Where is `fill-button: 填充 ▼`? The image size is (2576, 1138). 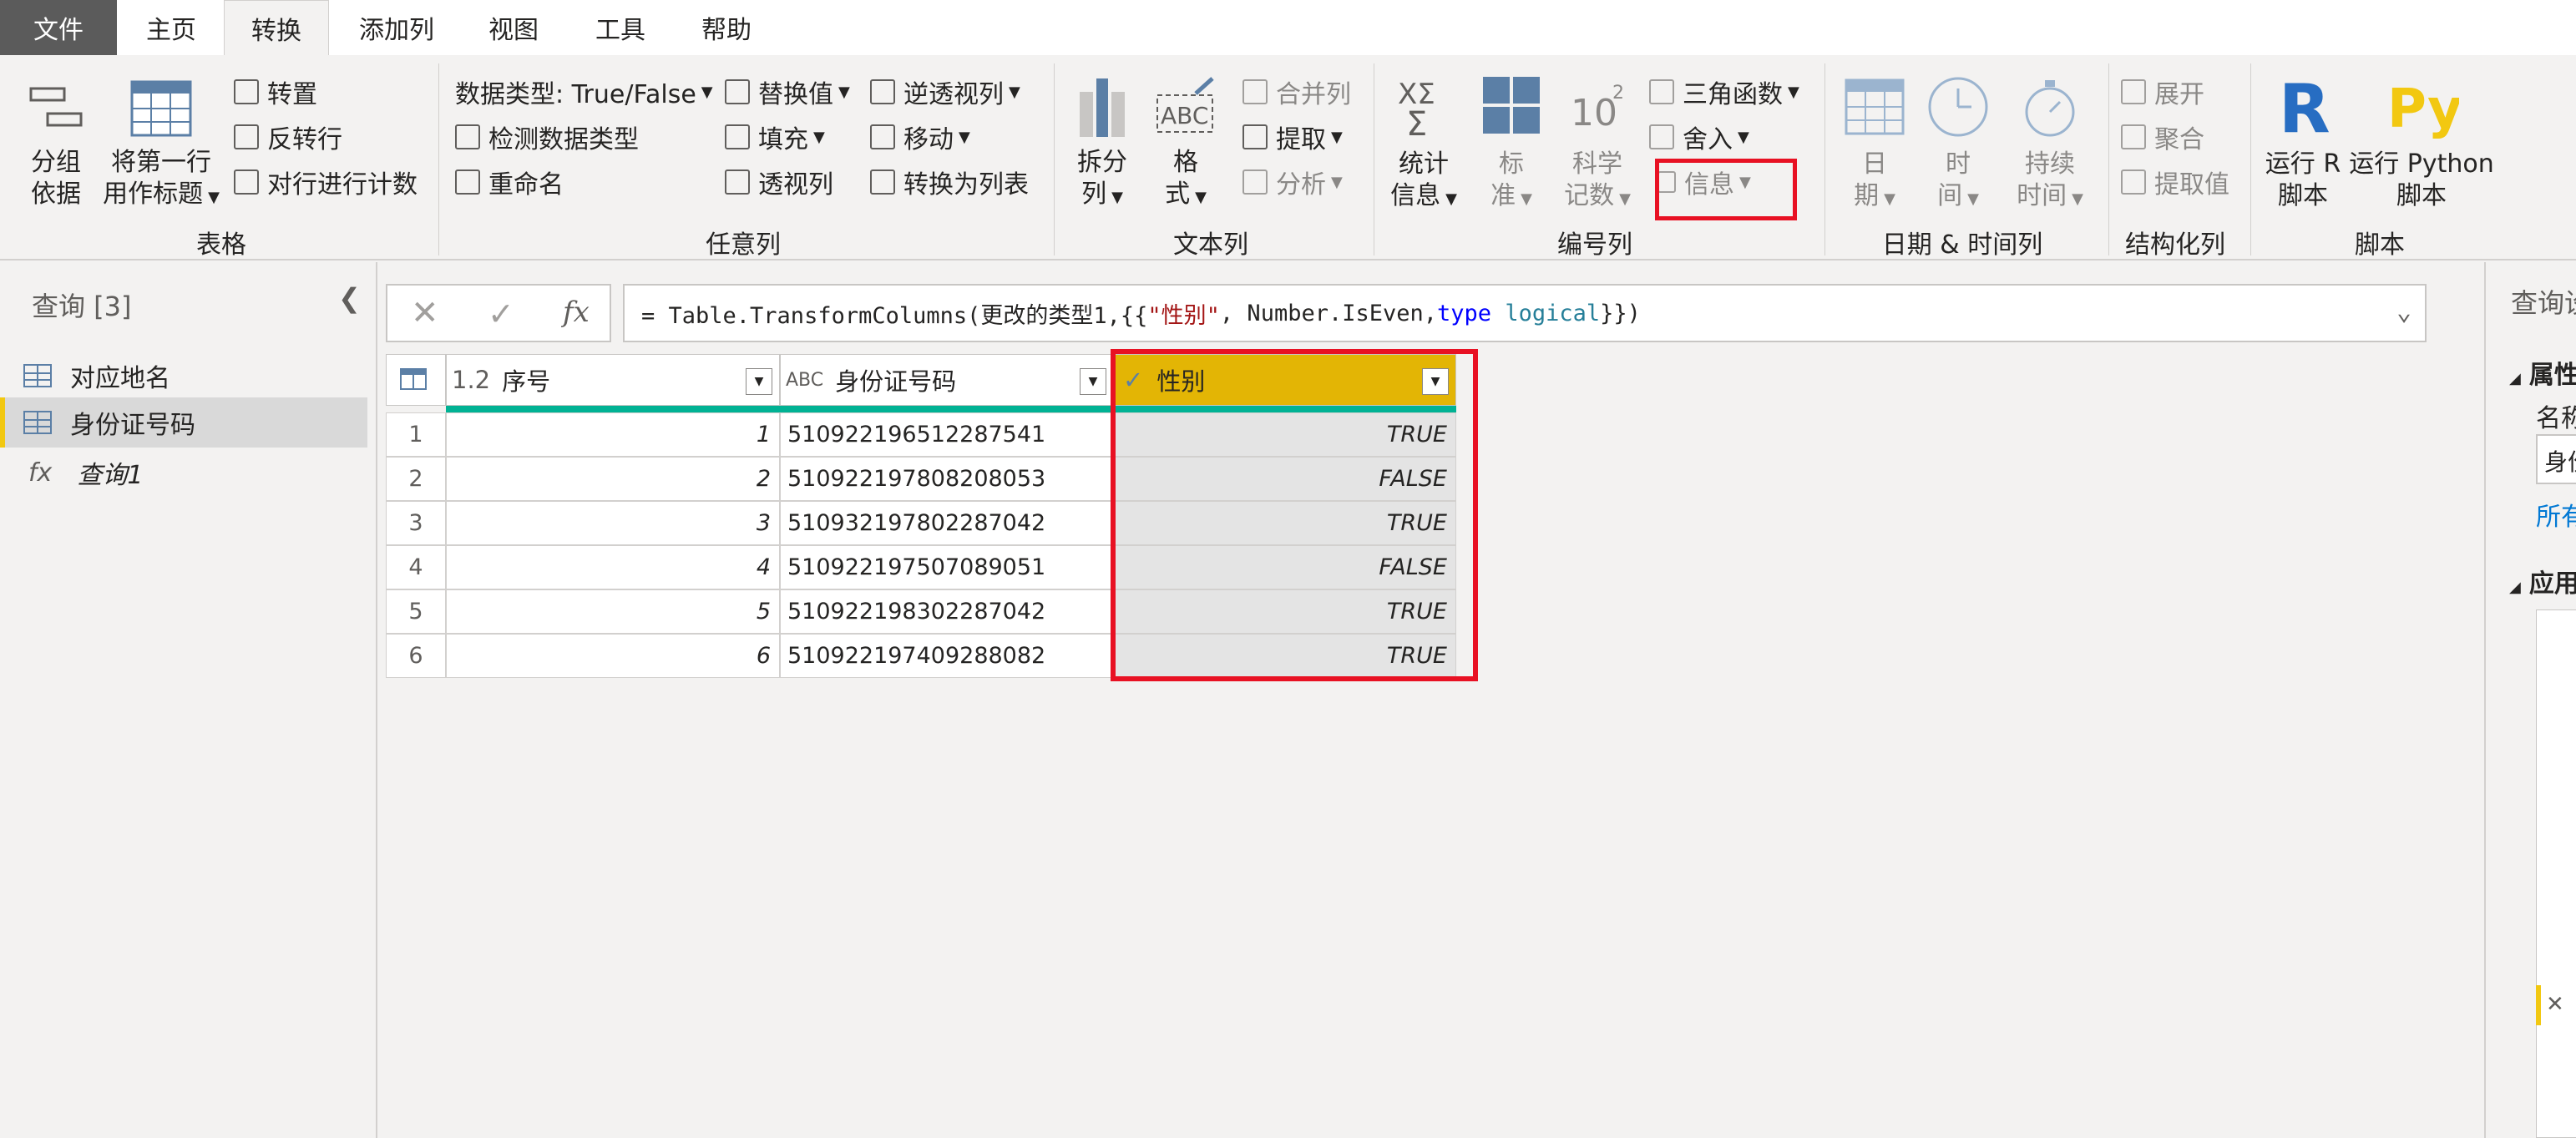 fill-button: 填充 ▼ is located at coordinates (775, 137).